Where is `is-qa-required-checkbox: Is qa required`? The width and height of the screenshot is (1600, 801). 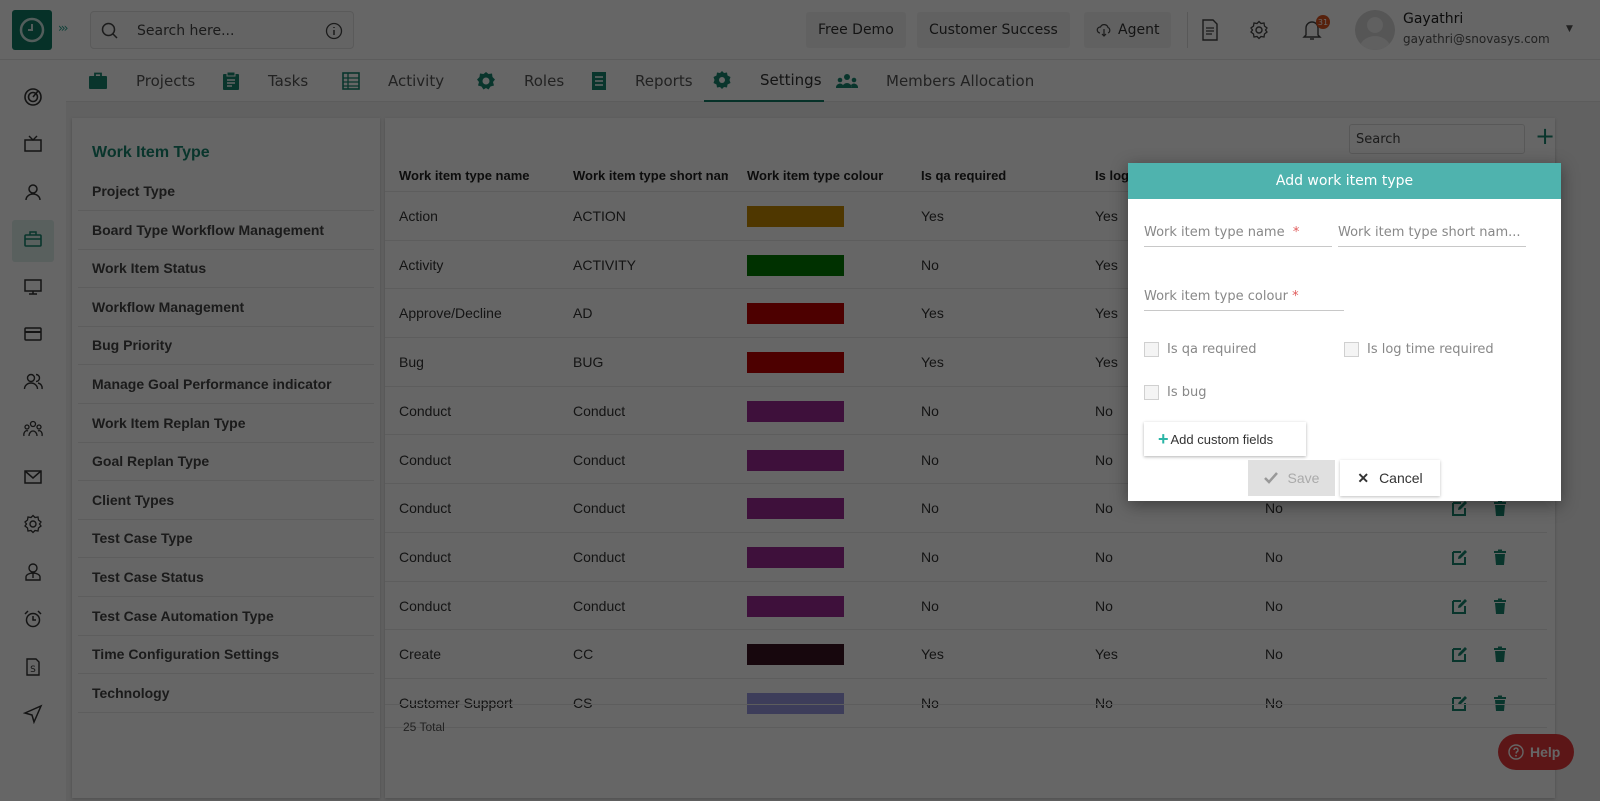 is-qa-required-checkbox: Is qa required is located at coordinates (1200, 349).